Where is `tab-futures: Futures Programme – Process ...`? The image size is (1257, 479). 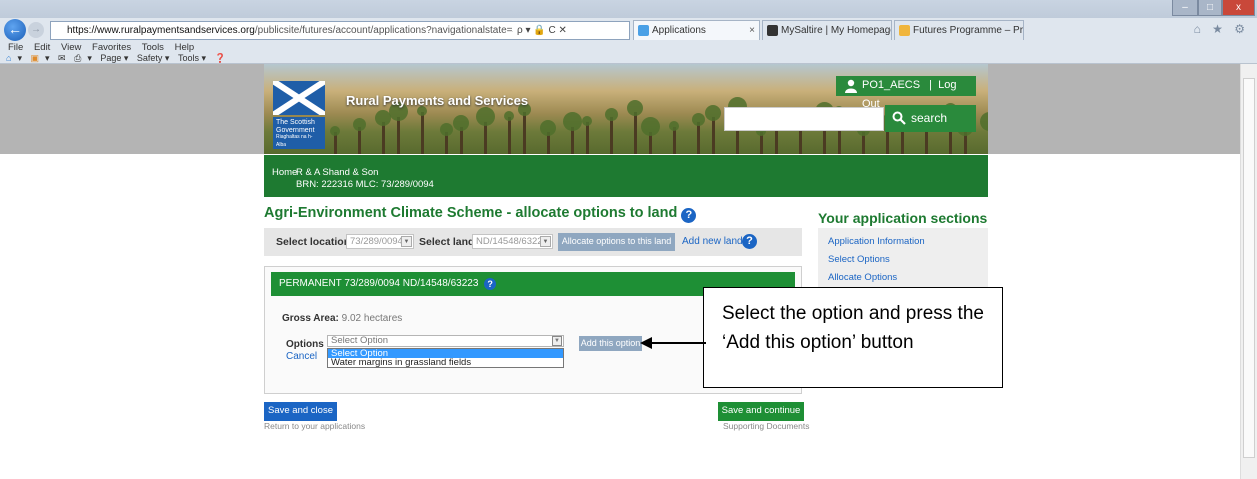 tab-futures: Futures Programme – Process ... is located at coordinates (959, 30).